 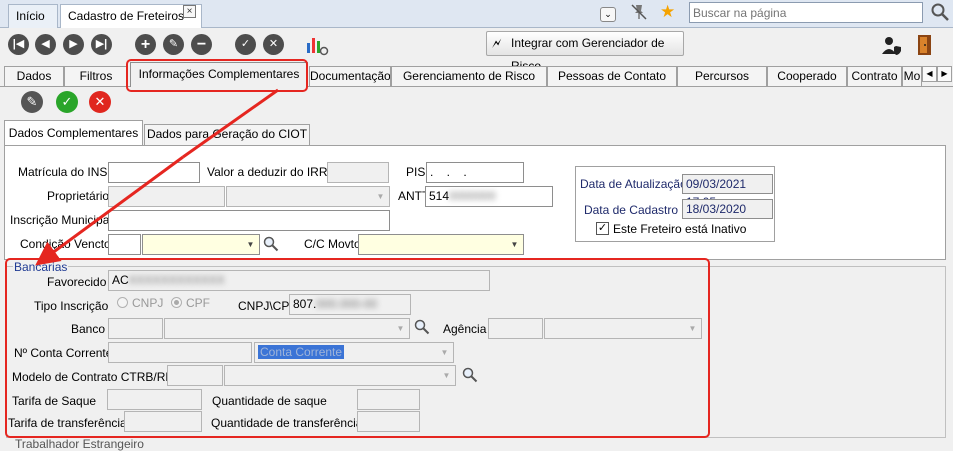 What do you see at coordinates (925, 45) in the screenshot?
I see `exit-door-icon` at bounding box center [925, 45].